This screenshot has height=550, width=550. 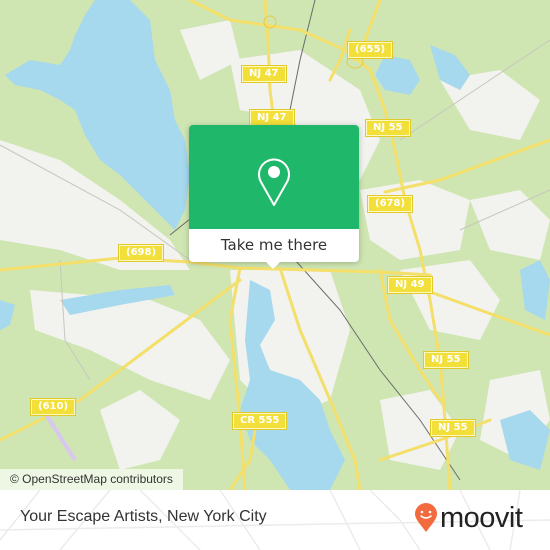 What do you see at coordinates (143, 516) in the screenshot?
I see `place-name: Your Escape Artists, New York City` at bounding box center [143, 516].